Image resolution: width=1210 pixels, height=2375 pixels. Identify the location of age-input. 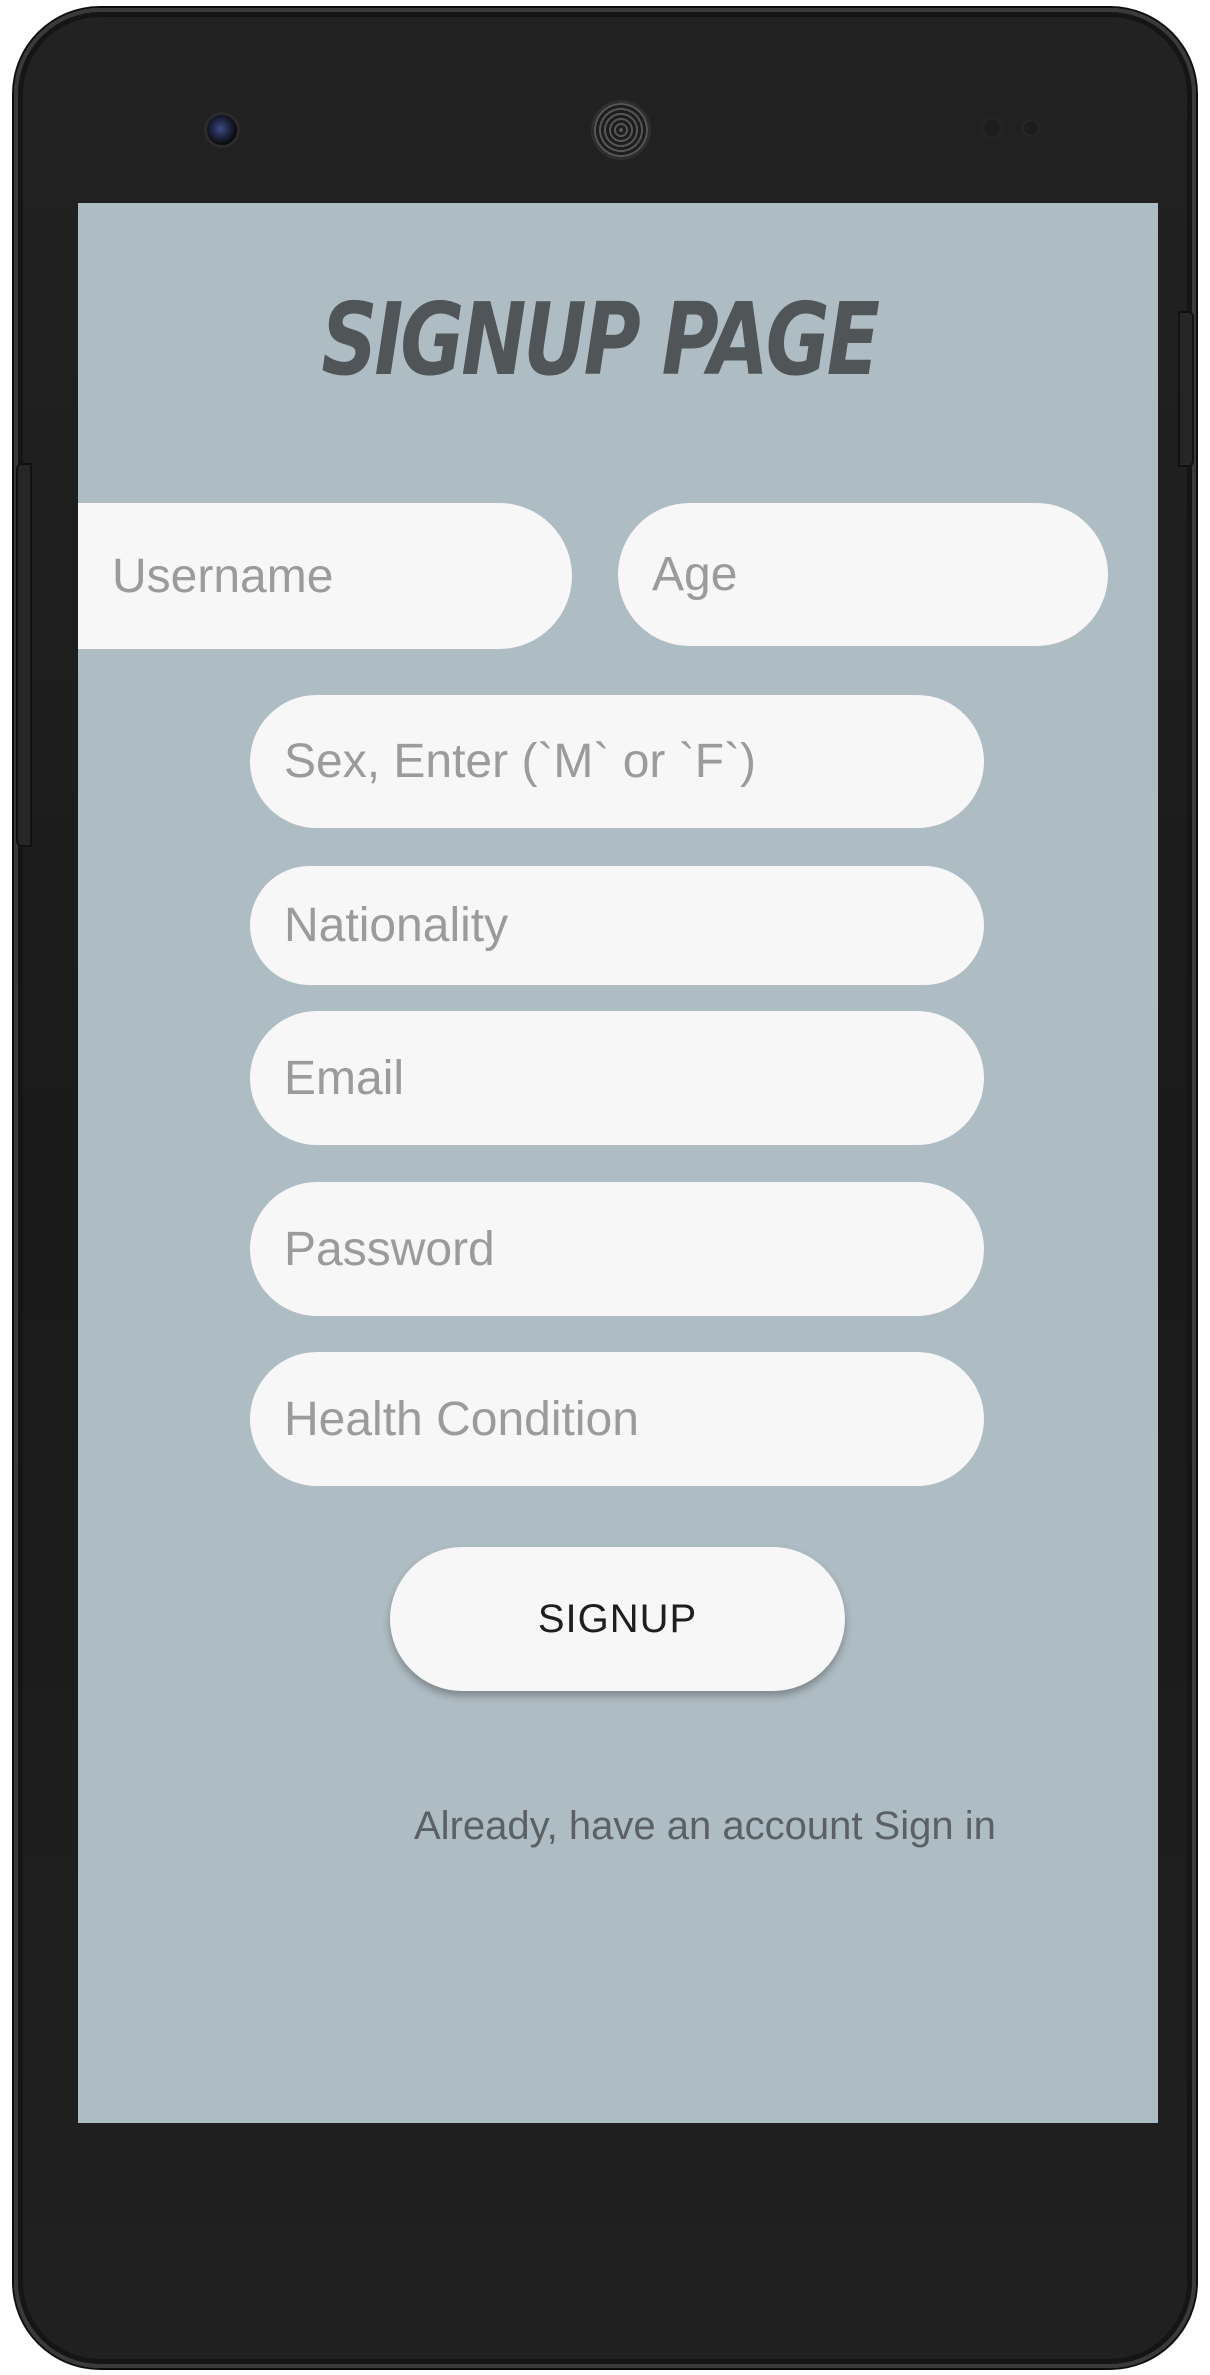
(863, 574).